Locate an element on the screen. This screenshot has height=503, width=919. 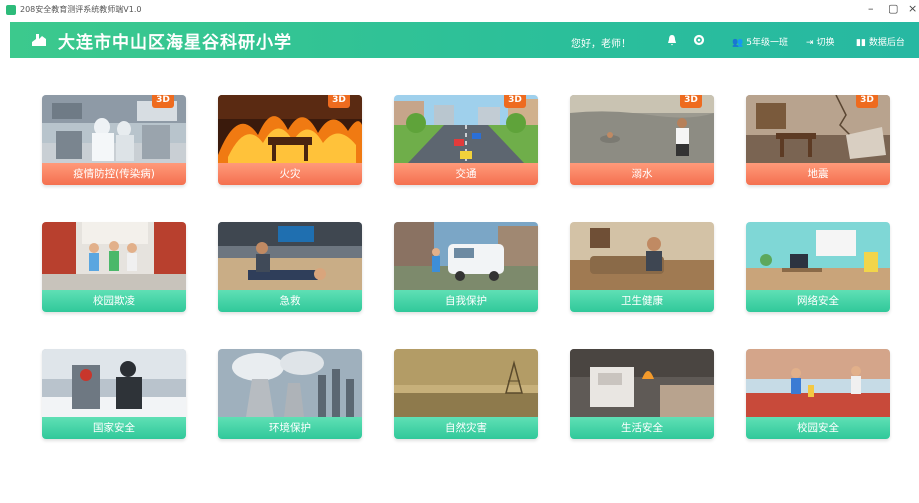
card-label: 自然灾害 is located at coordinates (466, 428).